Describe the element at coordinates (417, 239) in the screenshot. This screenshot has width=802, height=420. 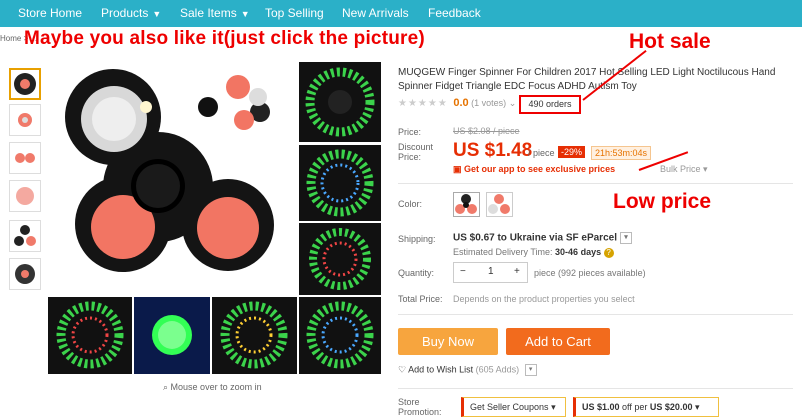
I see `shipping-label: Shipping:` at that location.